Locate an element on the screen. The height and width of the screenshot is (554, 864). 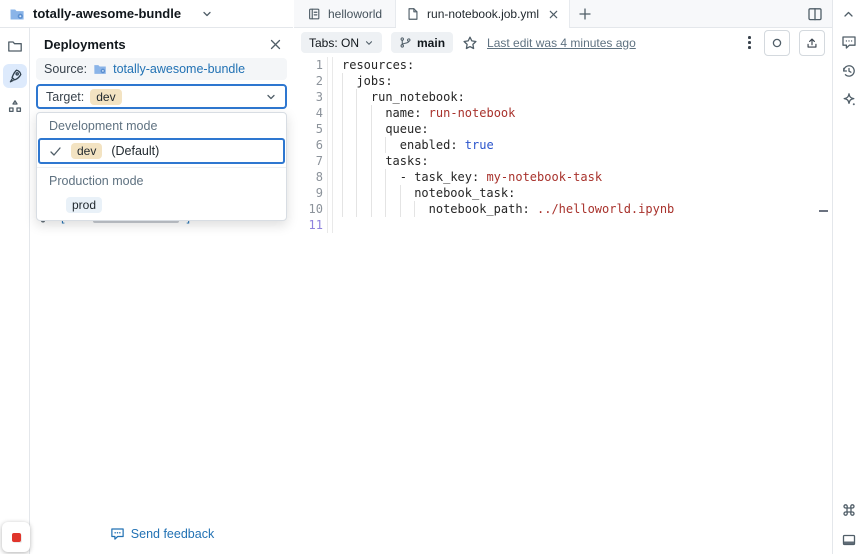
env-badge-dev: dev is located at coordinates (87, 151).